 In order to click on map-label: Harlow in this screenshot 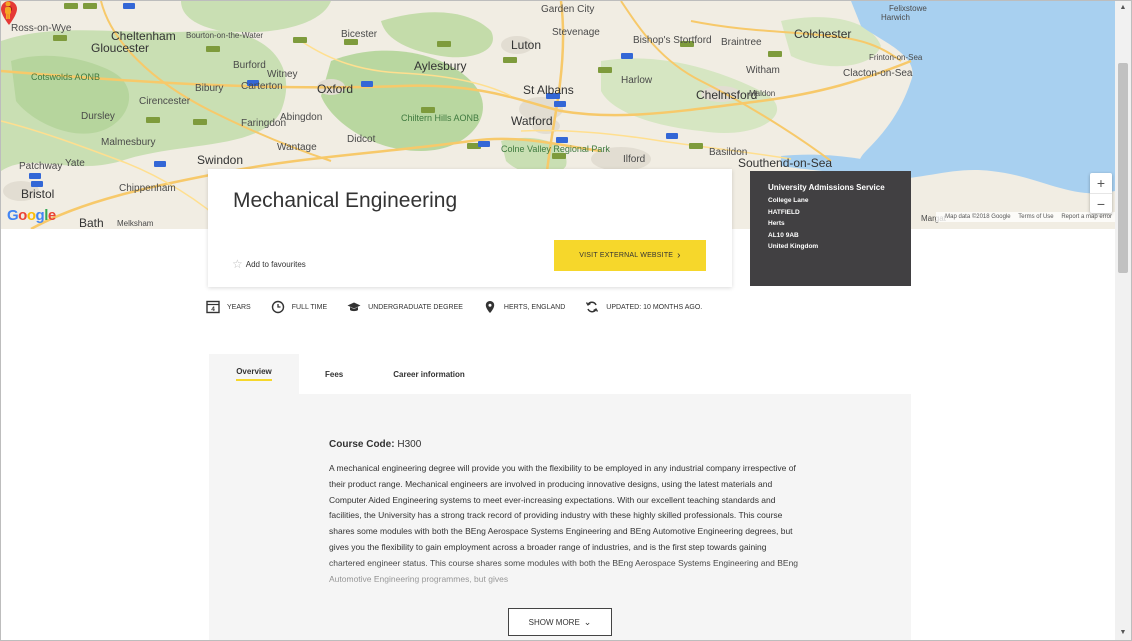, I will do `click(637, 80)`.